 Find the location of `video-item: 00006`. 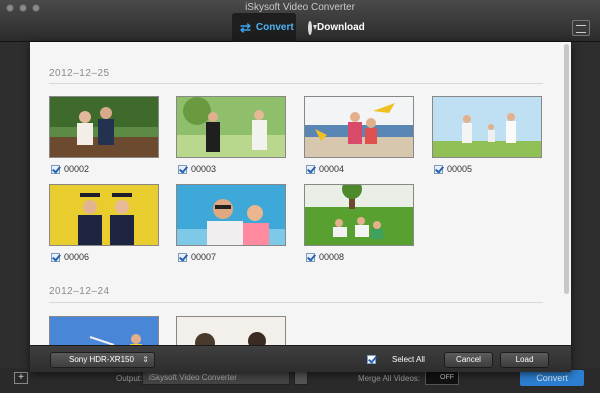

video-item: 00006 is located at coordinates (70, 257).